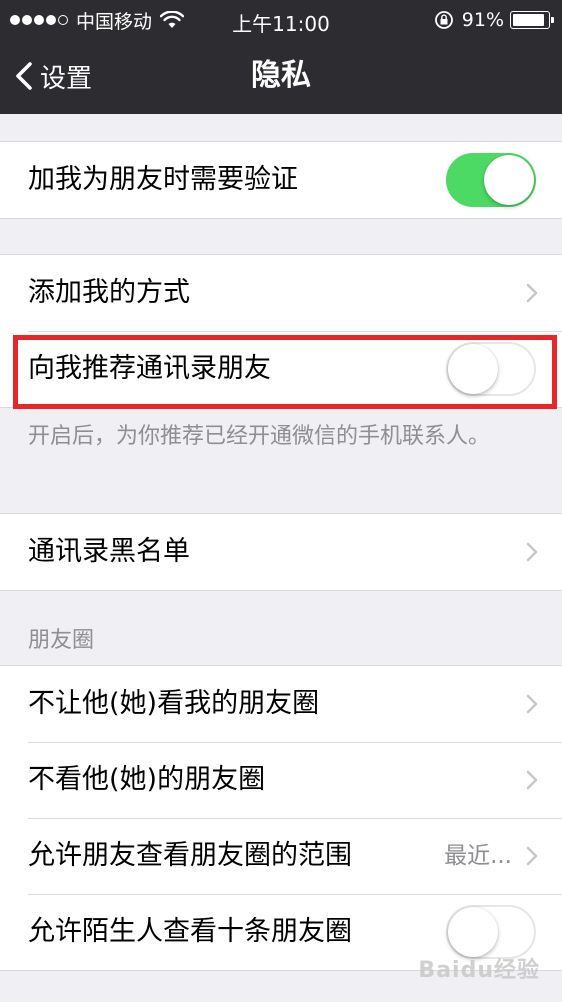 The width and height of the screenshot is (562, 1002). I want to click on add-methods-row: 添加我的方式, so click(281, 293).